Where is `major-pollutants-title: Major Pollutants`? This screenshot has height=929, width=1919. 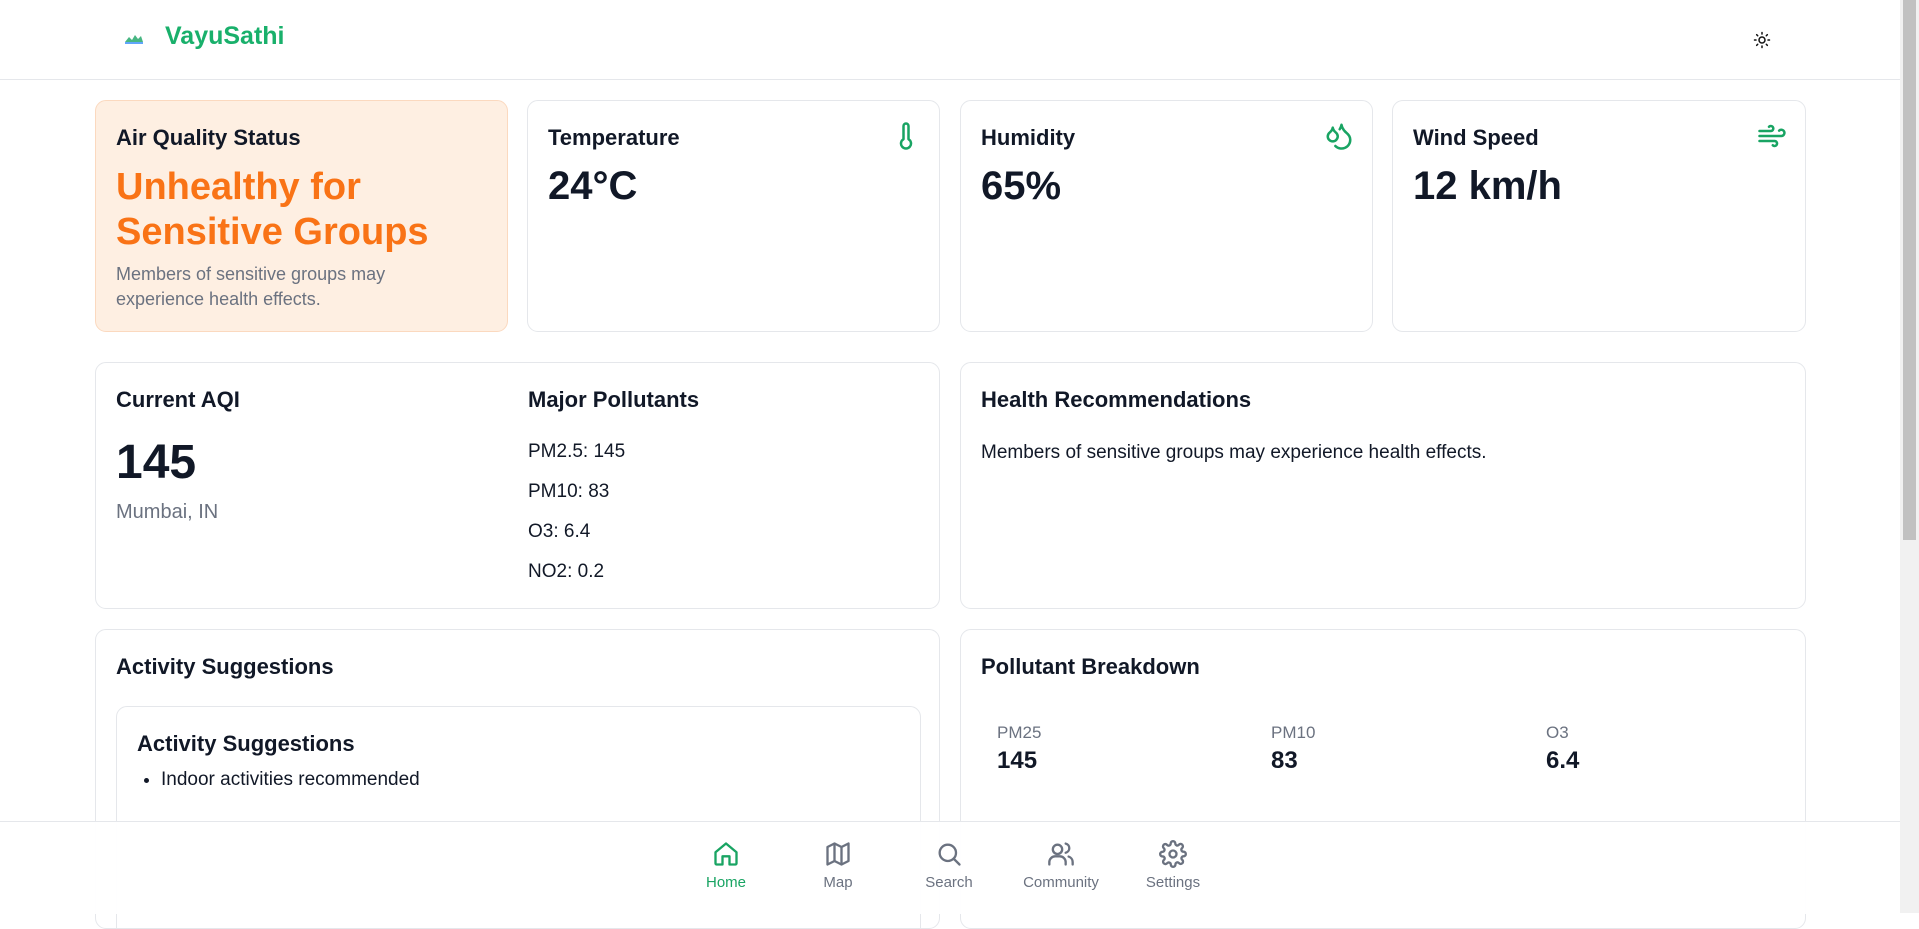 major-pollutants-title: Major Pollutants is located at coordinates (614, 399).